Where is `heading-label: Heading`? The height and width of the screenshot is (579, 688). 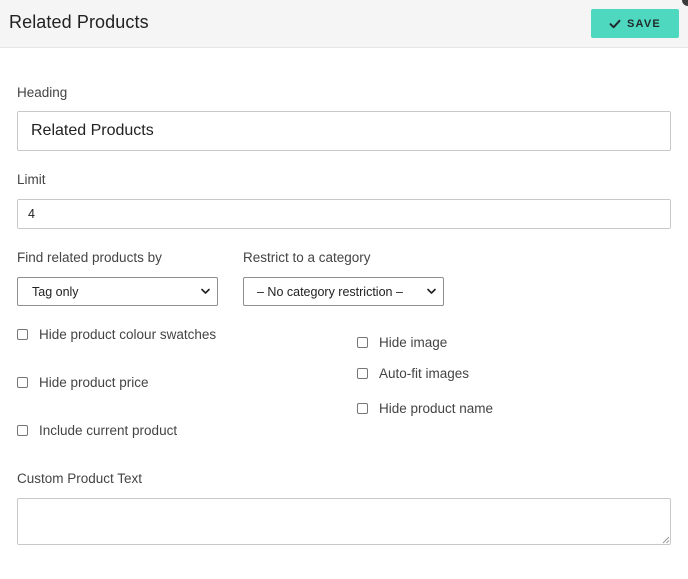
heading-label: Heading is located at coordinates (42, 92).